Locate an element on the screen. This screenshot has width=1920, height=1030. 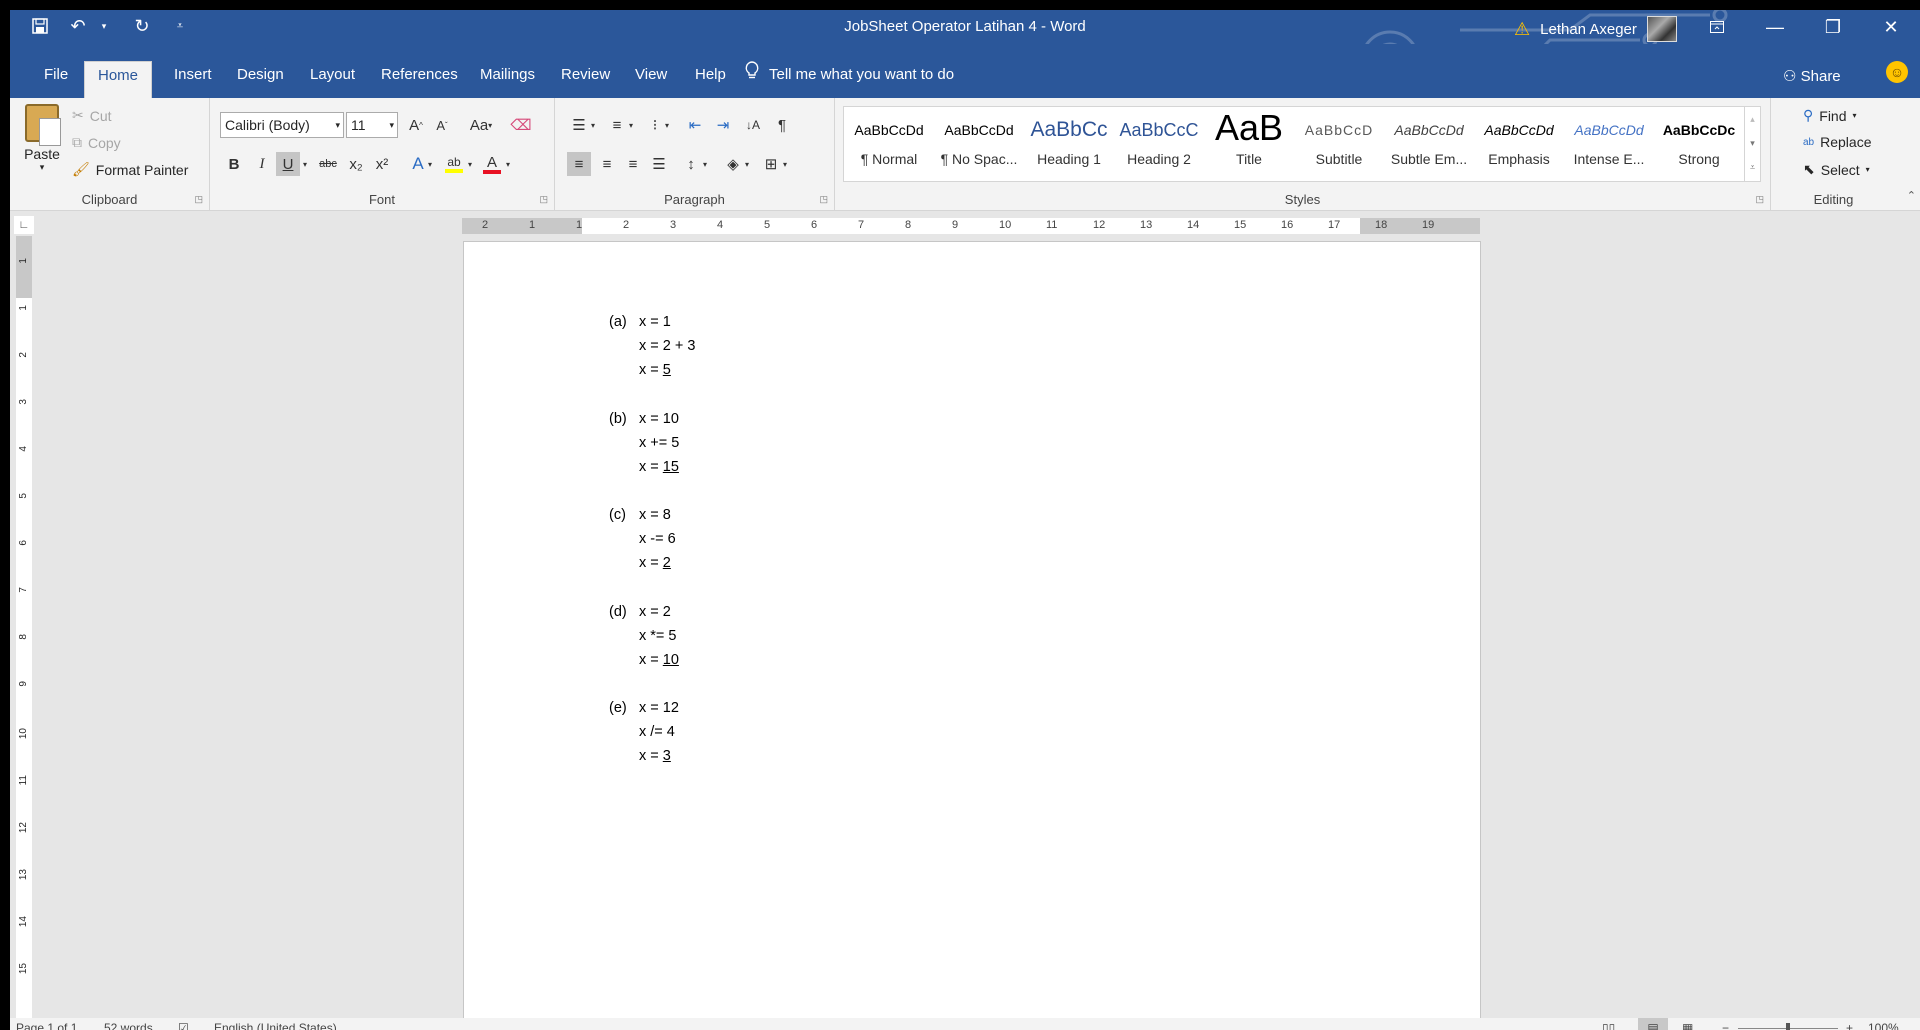
style-heading-2: AaBbCcC Heading 2 is located at coordinates (1159, 144).